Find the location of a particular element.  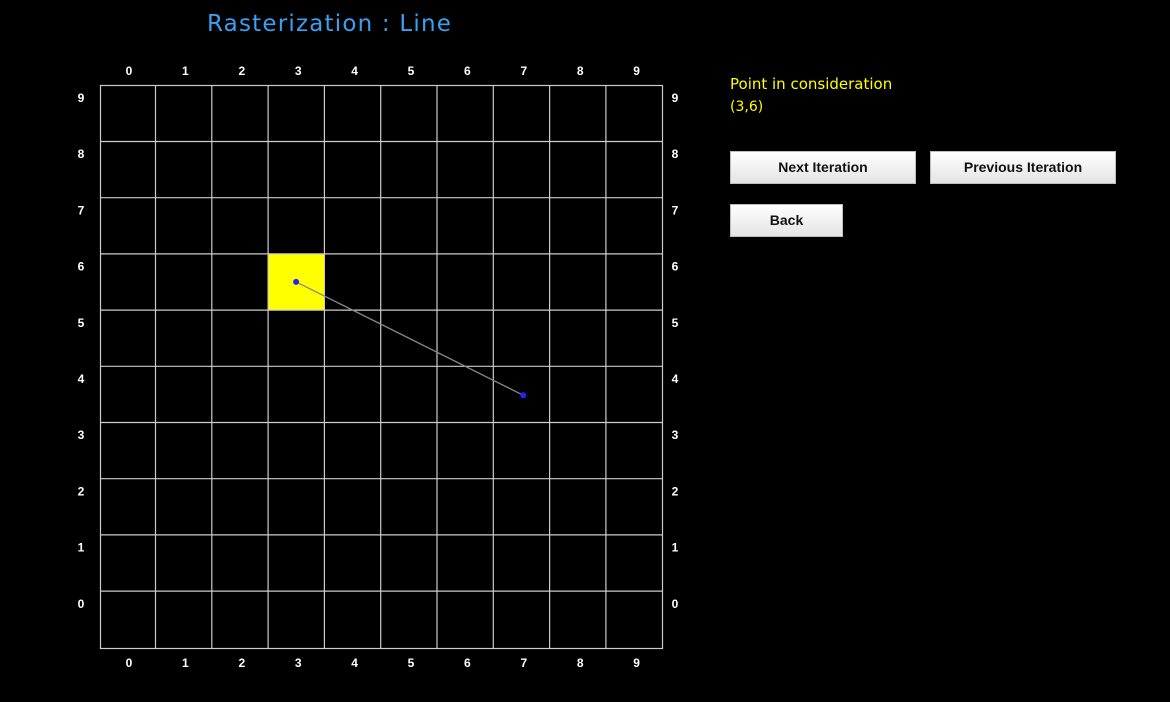

next-iteration-button: Next Iteration is located at coordinates (823, 167).